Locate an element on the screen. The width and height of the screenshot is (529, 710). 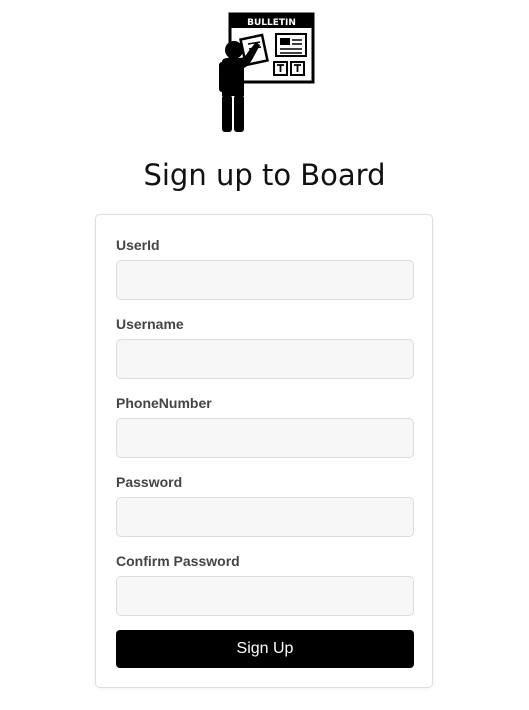
password-label: Password is located at coordinates (149, 482).